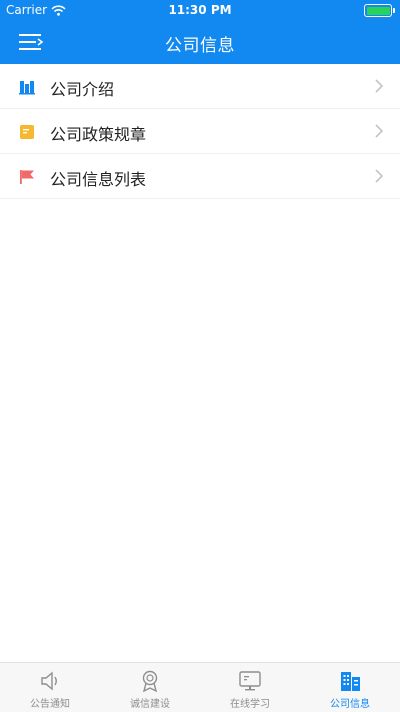  I want to click on tab-announcements: 公告通知, so click(50, 687).